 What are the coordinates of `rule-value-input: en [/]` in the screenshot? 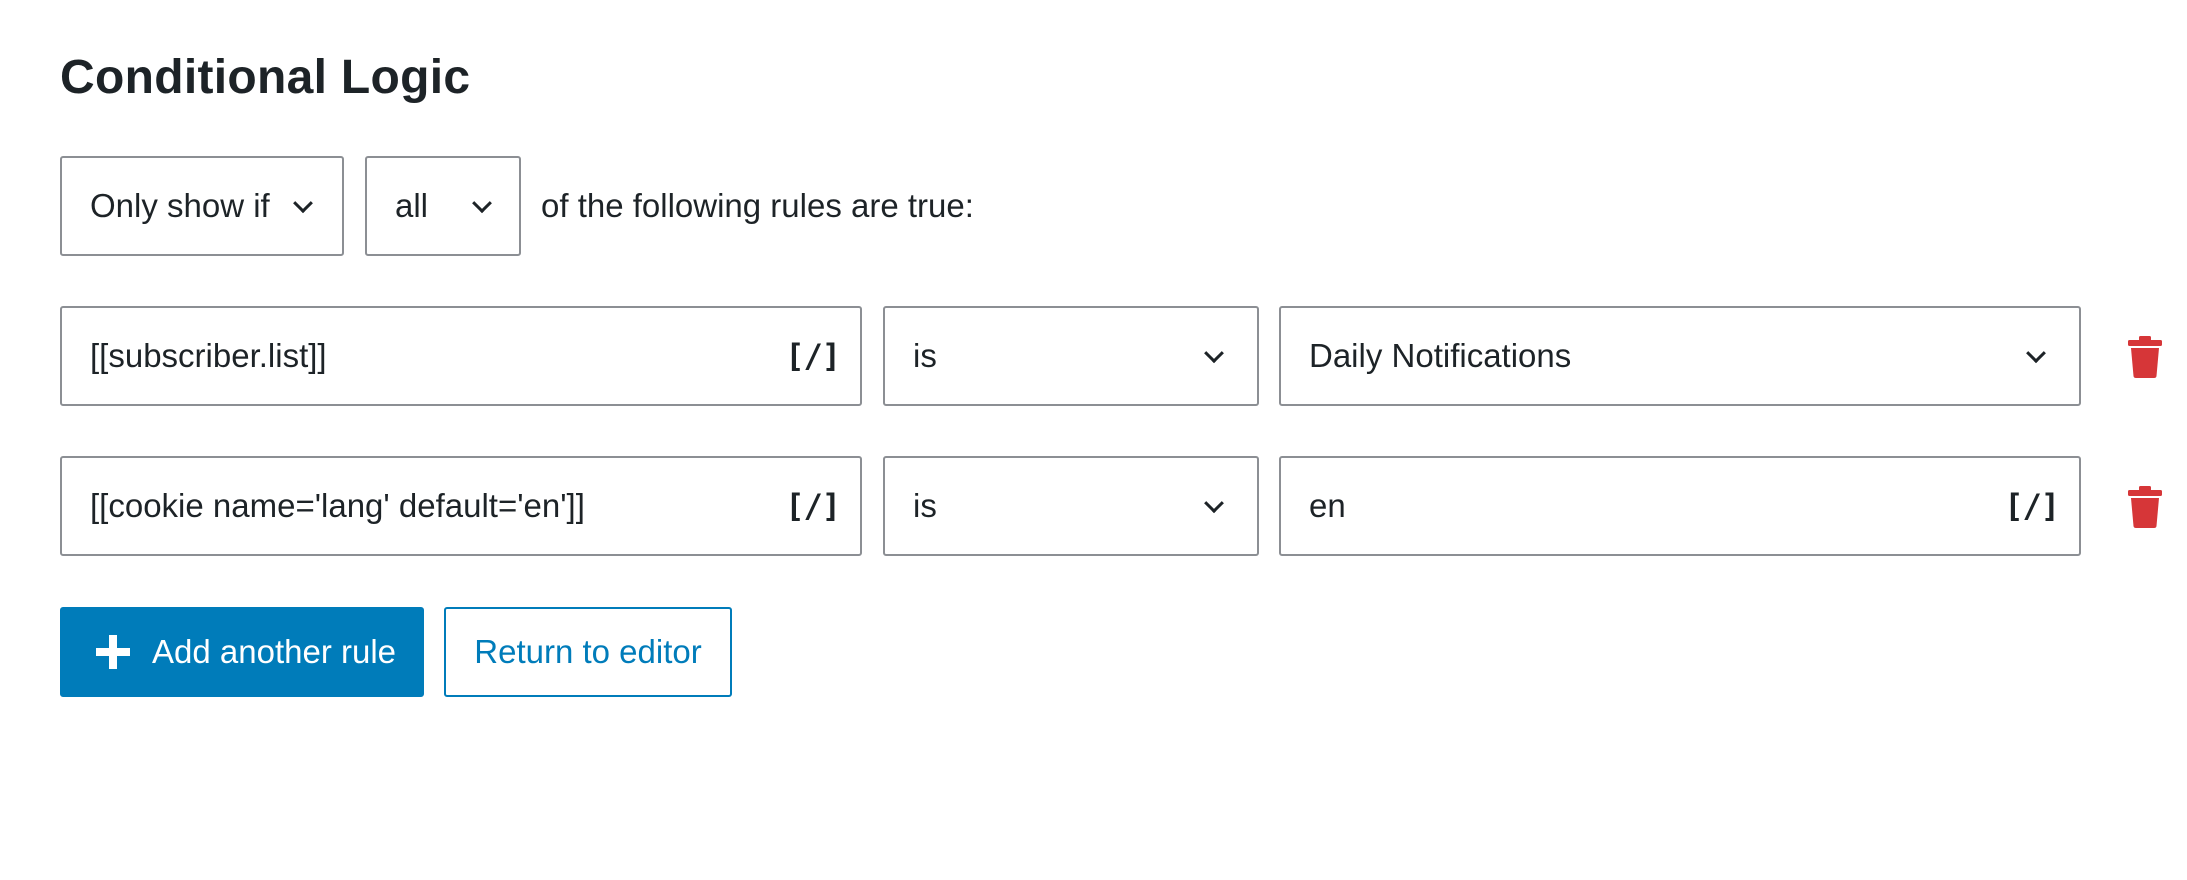 It's located at (1680, 506).